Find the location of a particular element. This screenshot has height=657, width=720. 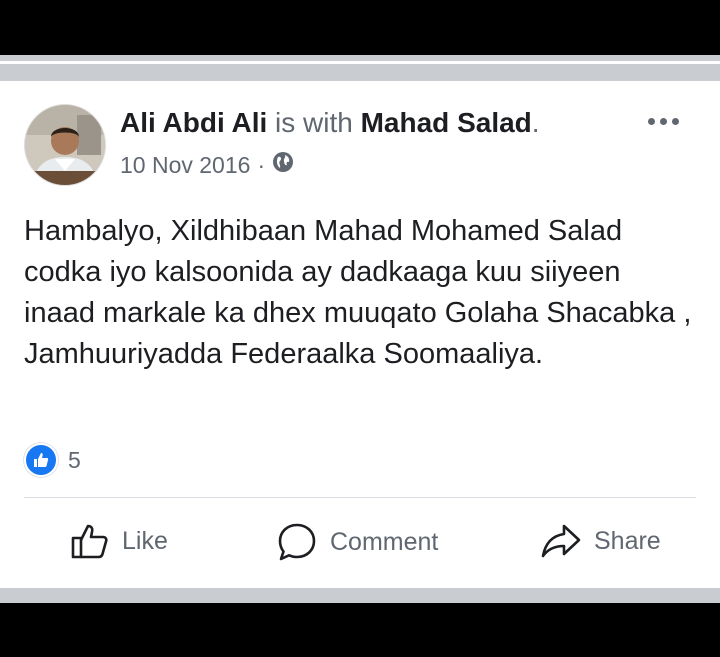

globe-icon is located at coordinates (283, 165).